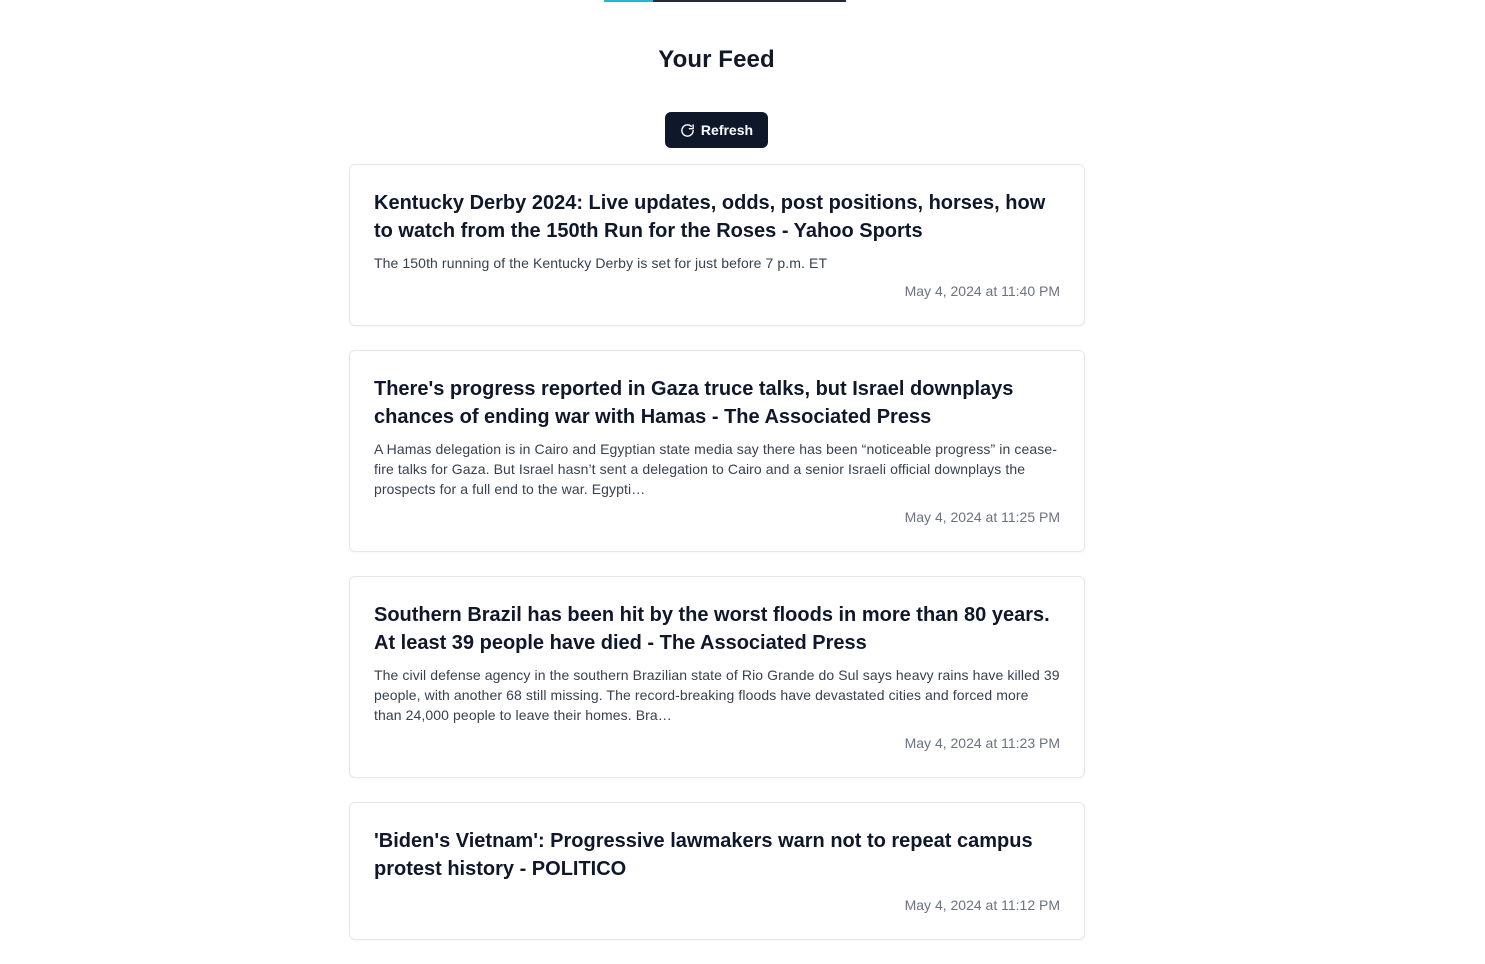 Image resolution: width=1485 pixels, height=964 pixels. What do you see at coordinates (725, 1) in the screenshot?
I see `top-progress-bar` at bounding box center [725, 1].